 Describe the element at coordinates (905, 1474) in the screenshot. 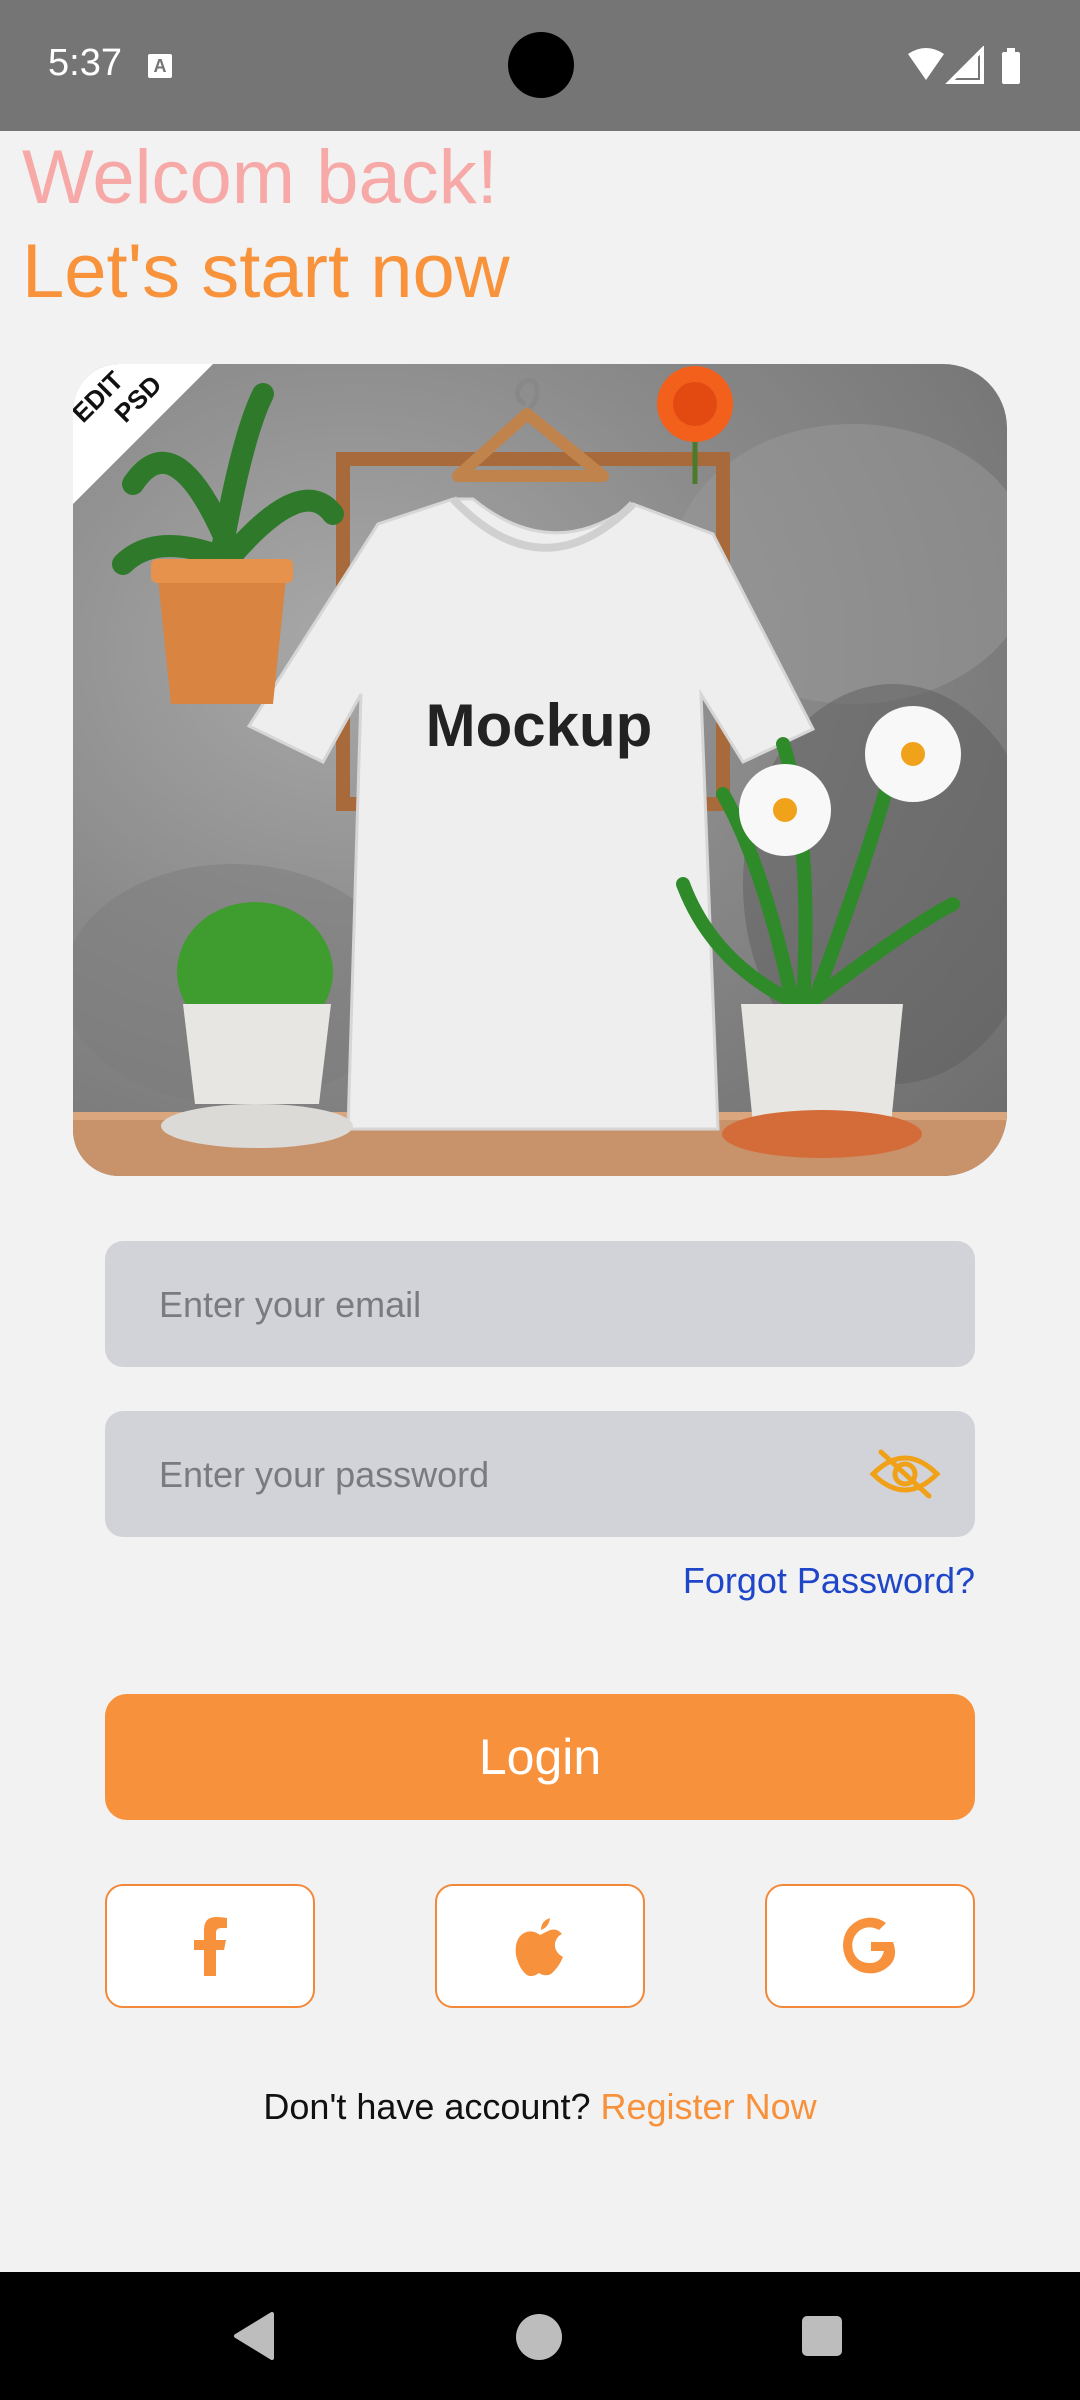

I see `eye-off-icon` at that location.